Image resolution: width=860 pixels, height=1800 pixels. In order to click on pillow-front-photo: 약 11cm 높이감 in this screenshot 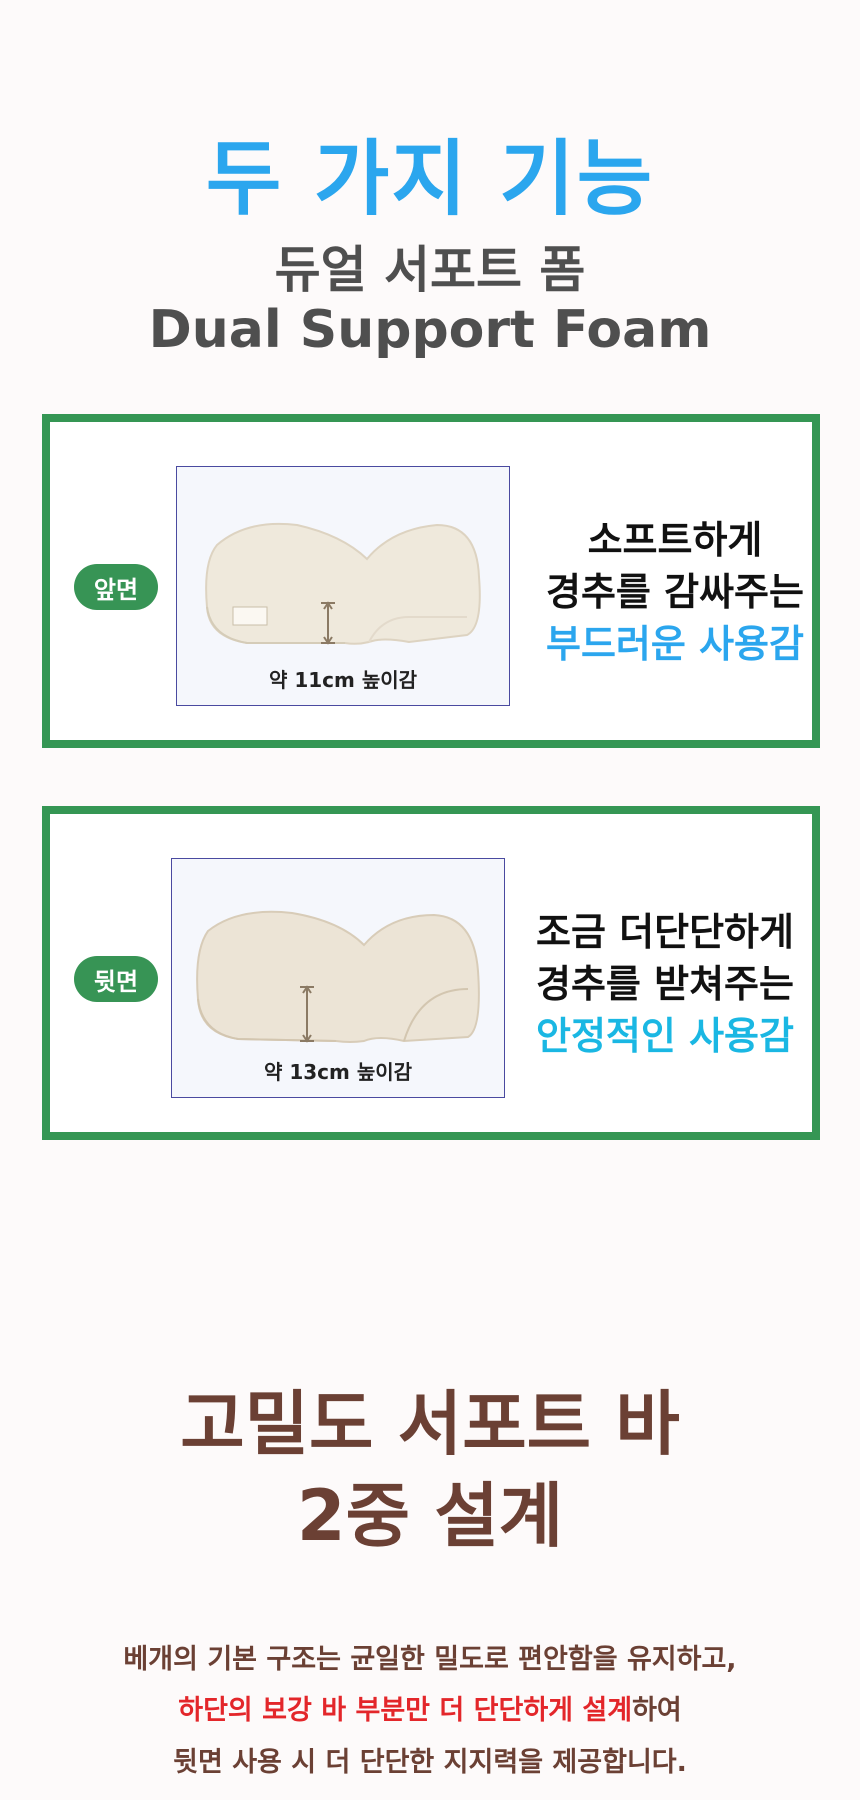, I will do `click(343, 586)`.